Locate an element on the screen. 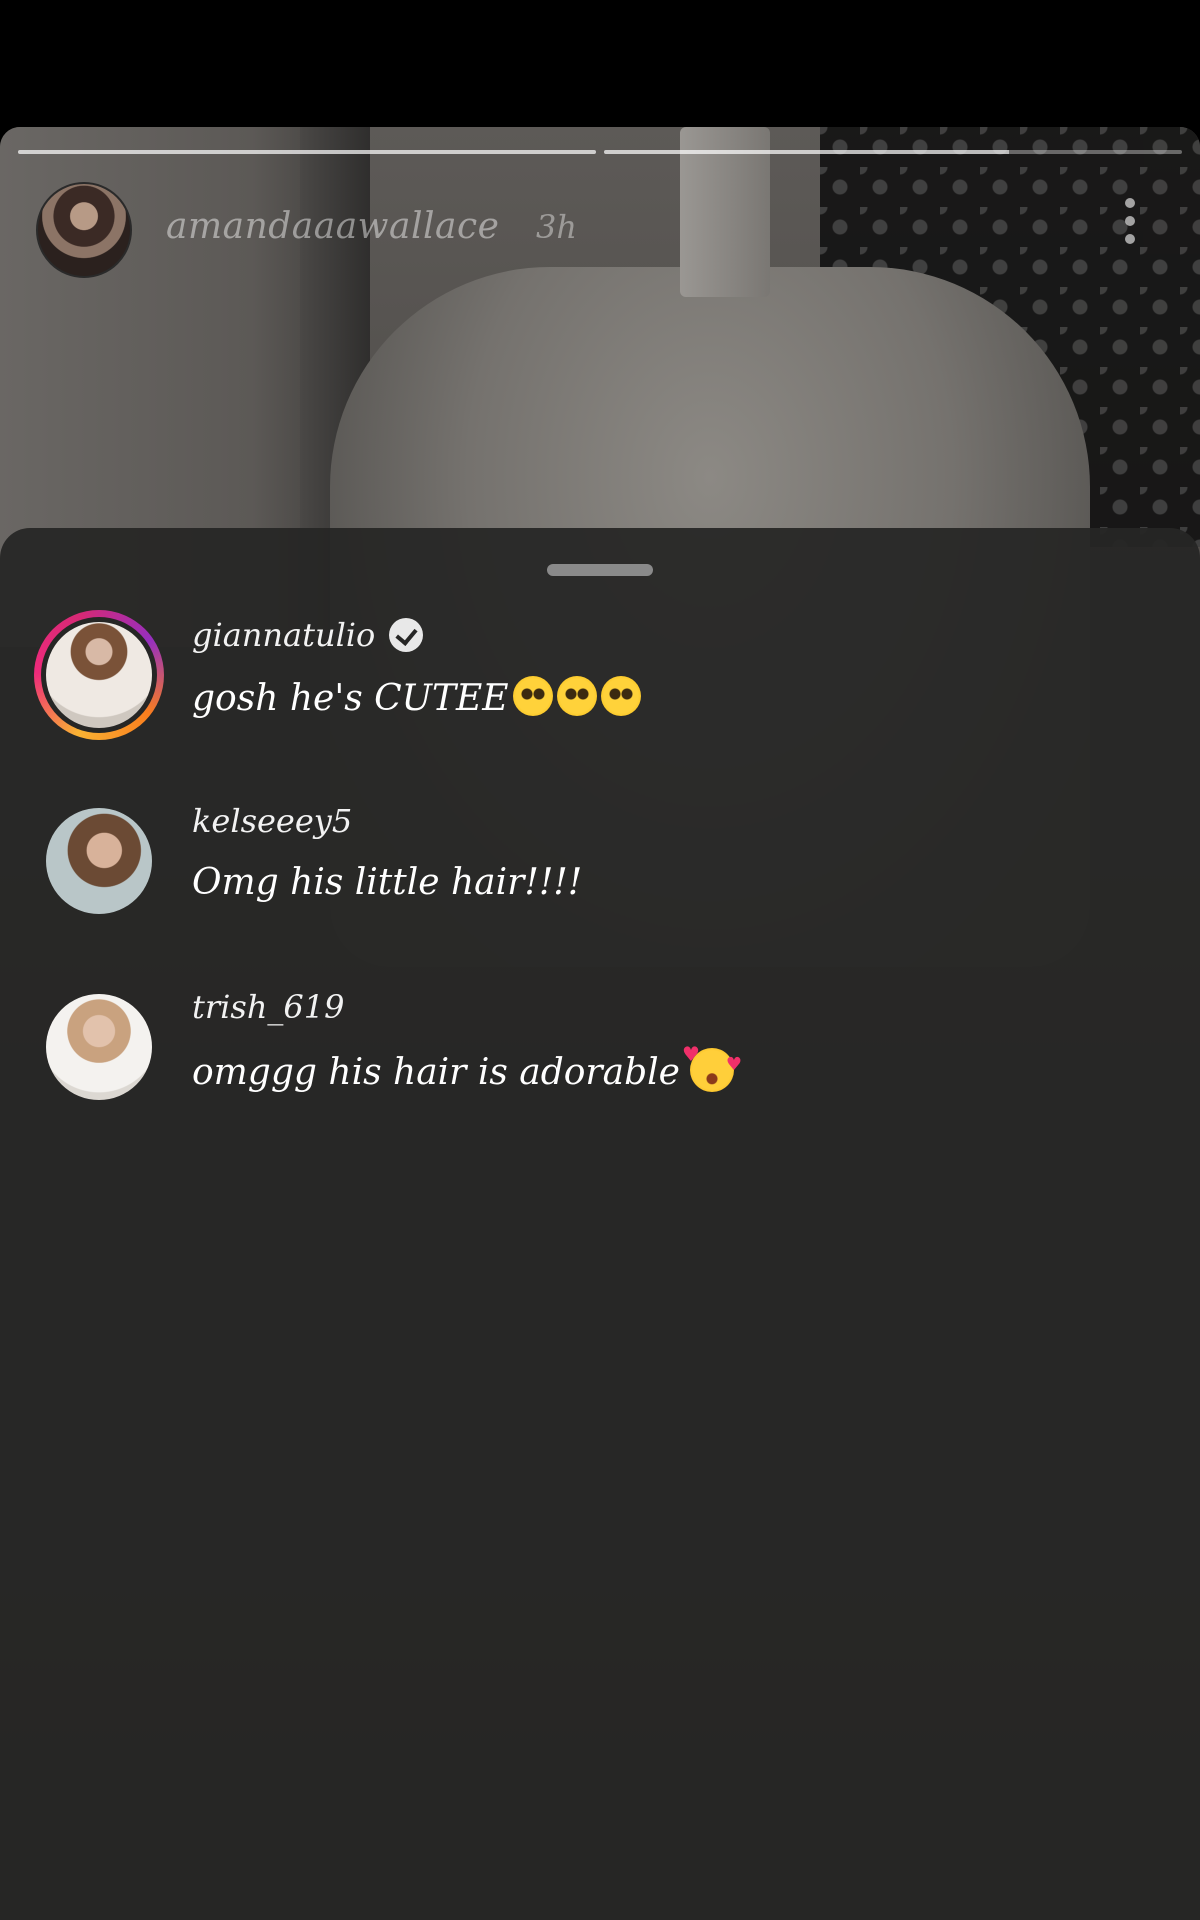 The image size is (1200, 1920). reply-message: gosh he's CUTEE is located at coordinates (350, 698).